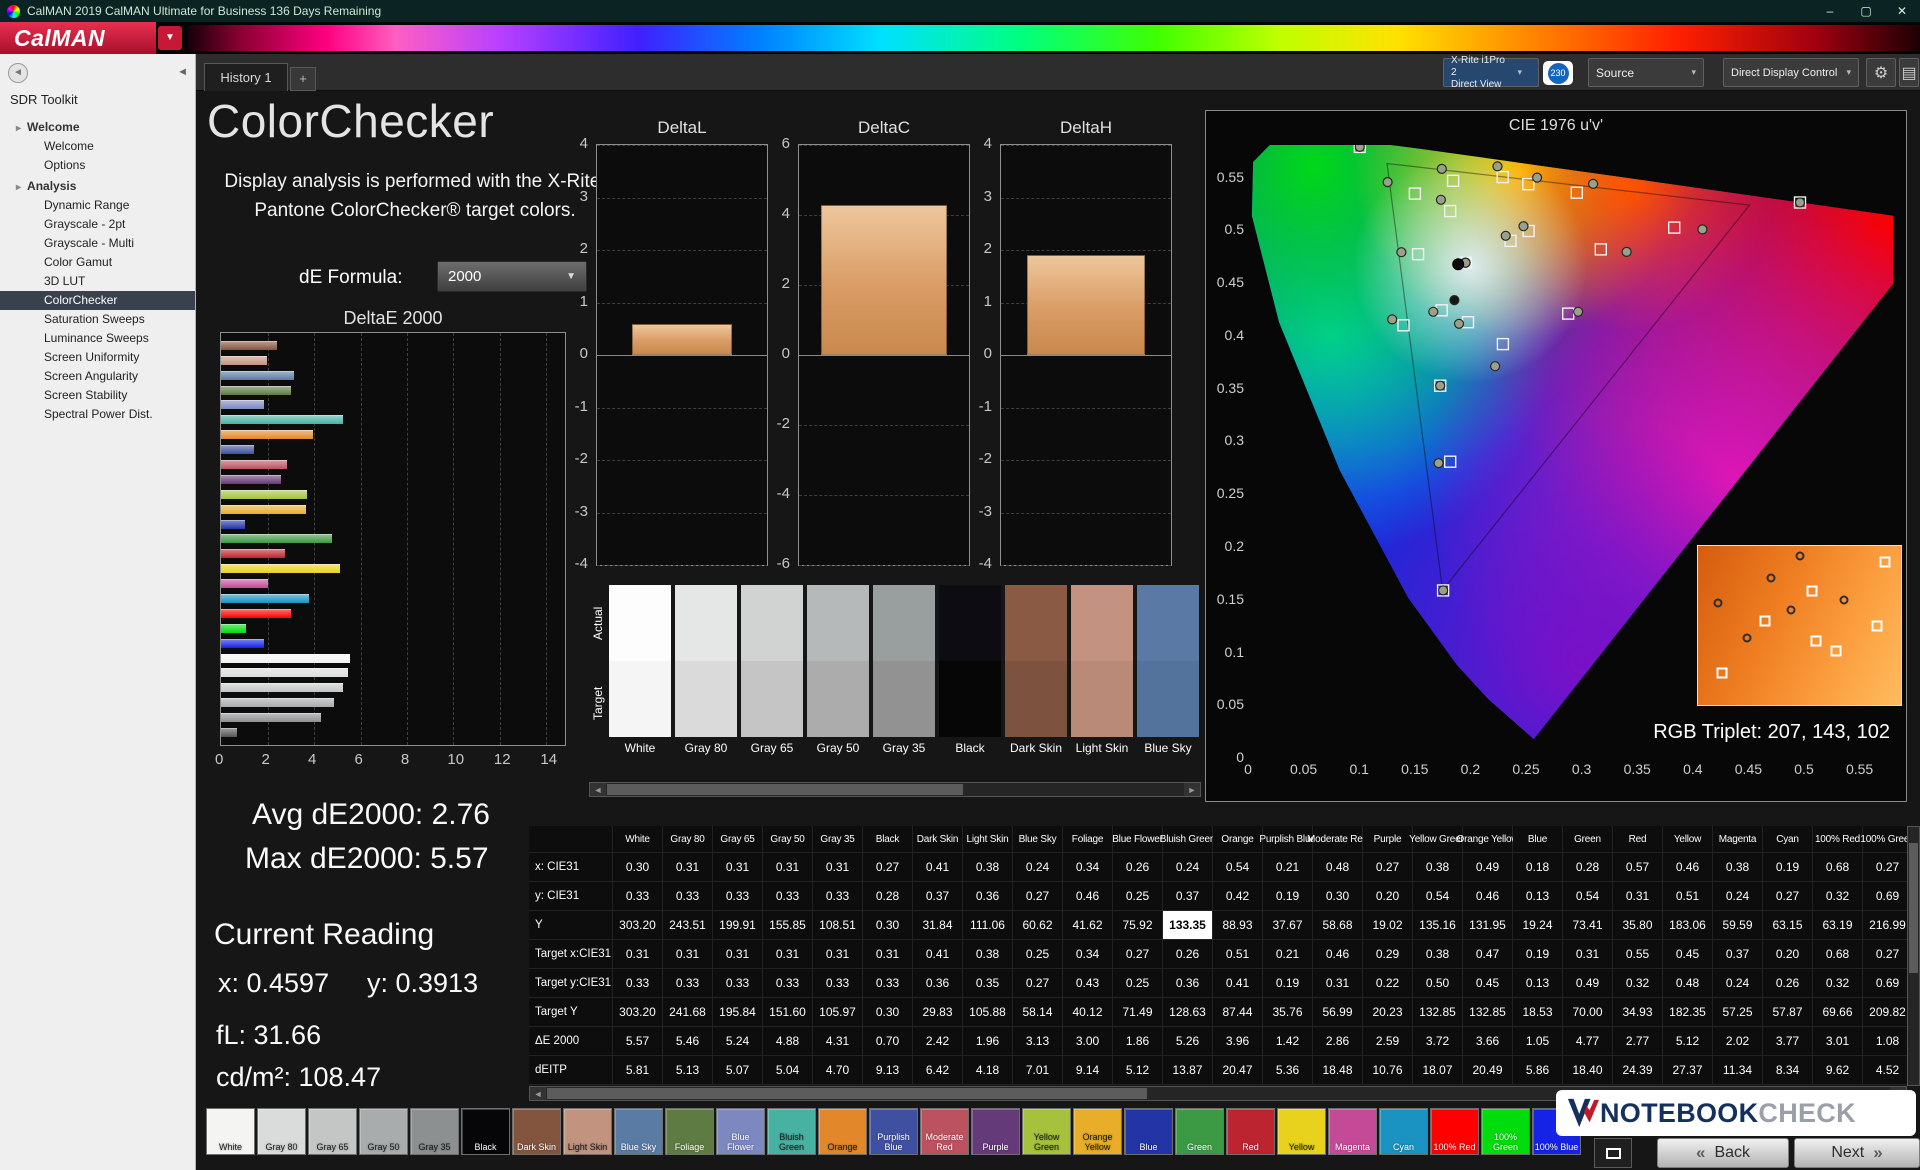  I want to click on patch-button-moderate-red: Moderate Red, so click(944, 1131).